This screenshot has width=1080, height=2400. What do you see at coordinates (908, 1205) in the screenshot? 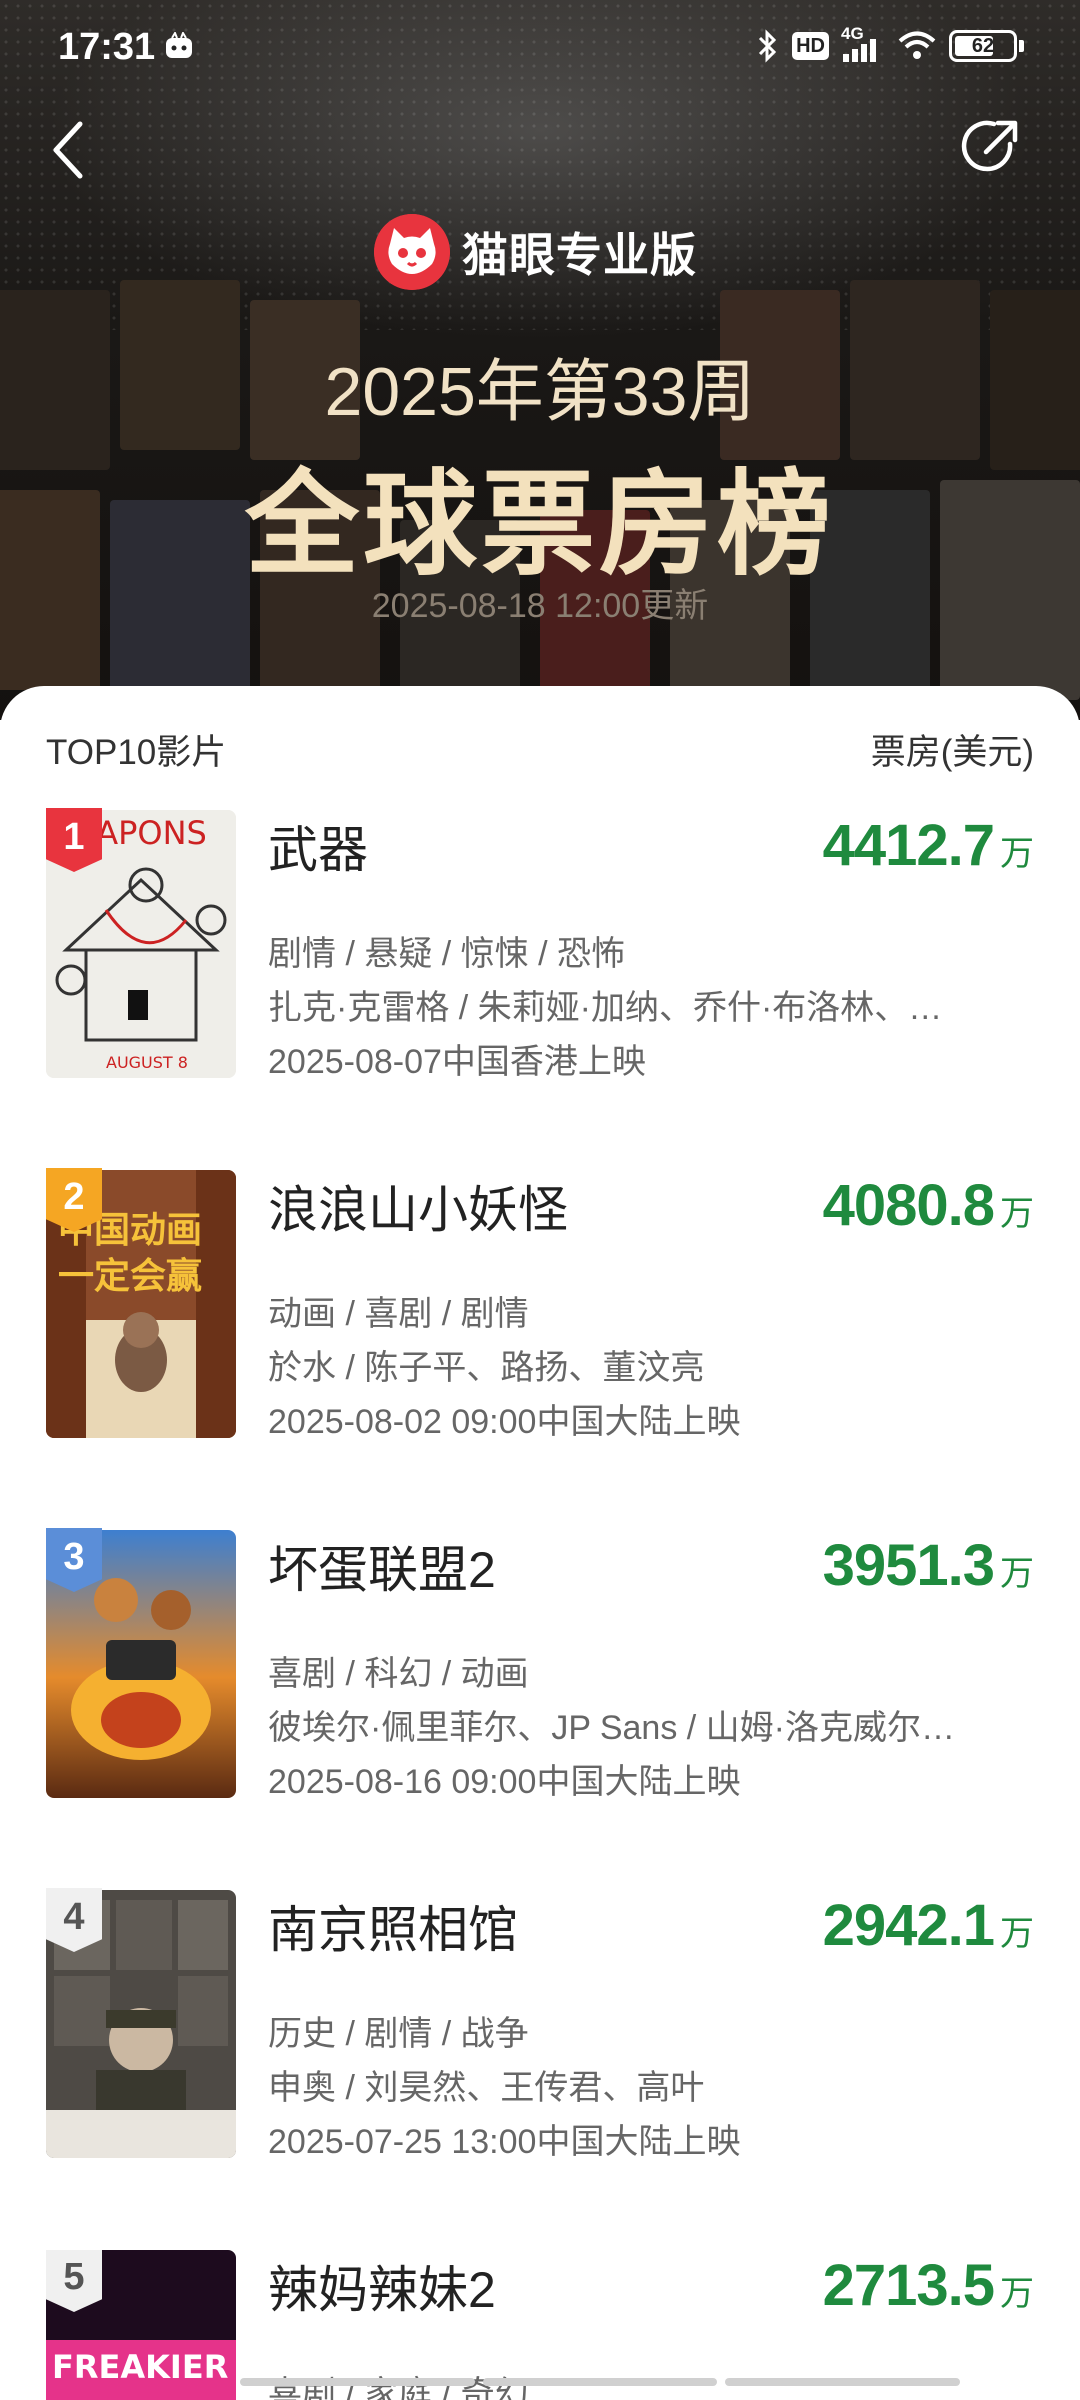
I see `box-office-value: 4080.8` at bounding box center [908, 1205].